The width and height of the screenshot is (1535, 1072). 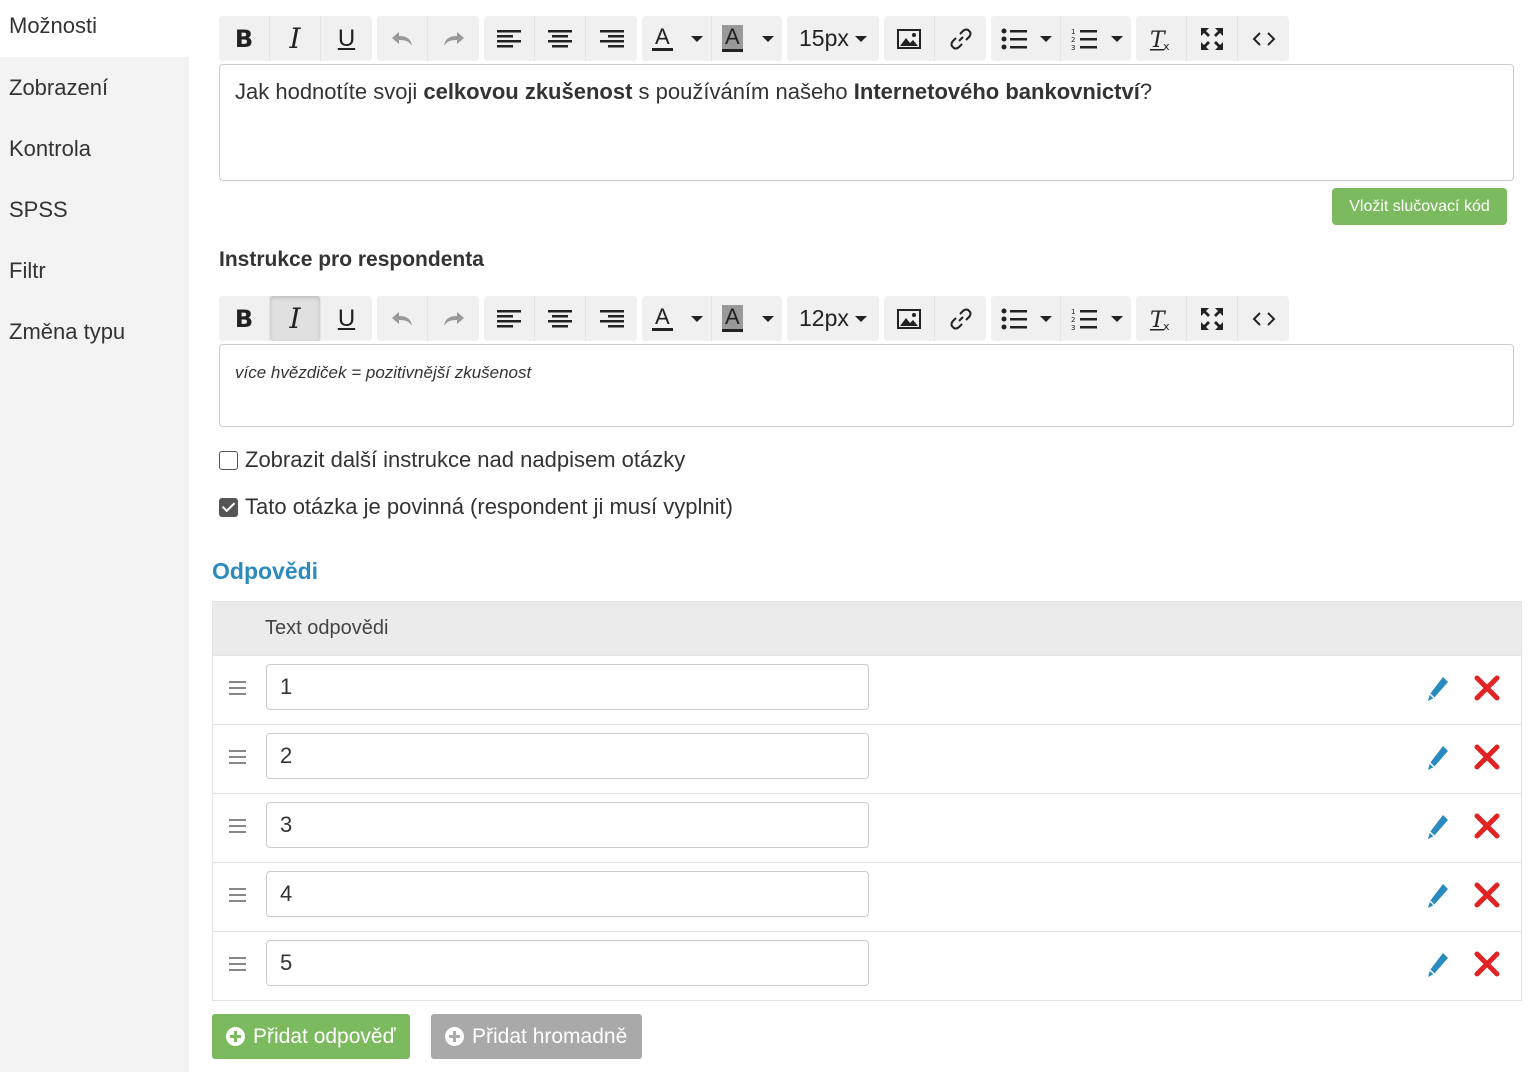 What do you see at coordinates (743, 91) in the screenshot?
I see `question-text: s používáním našeho` at bounding box center [743, 91].